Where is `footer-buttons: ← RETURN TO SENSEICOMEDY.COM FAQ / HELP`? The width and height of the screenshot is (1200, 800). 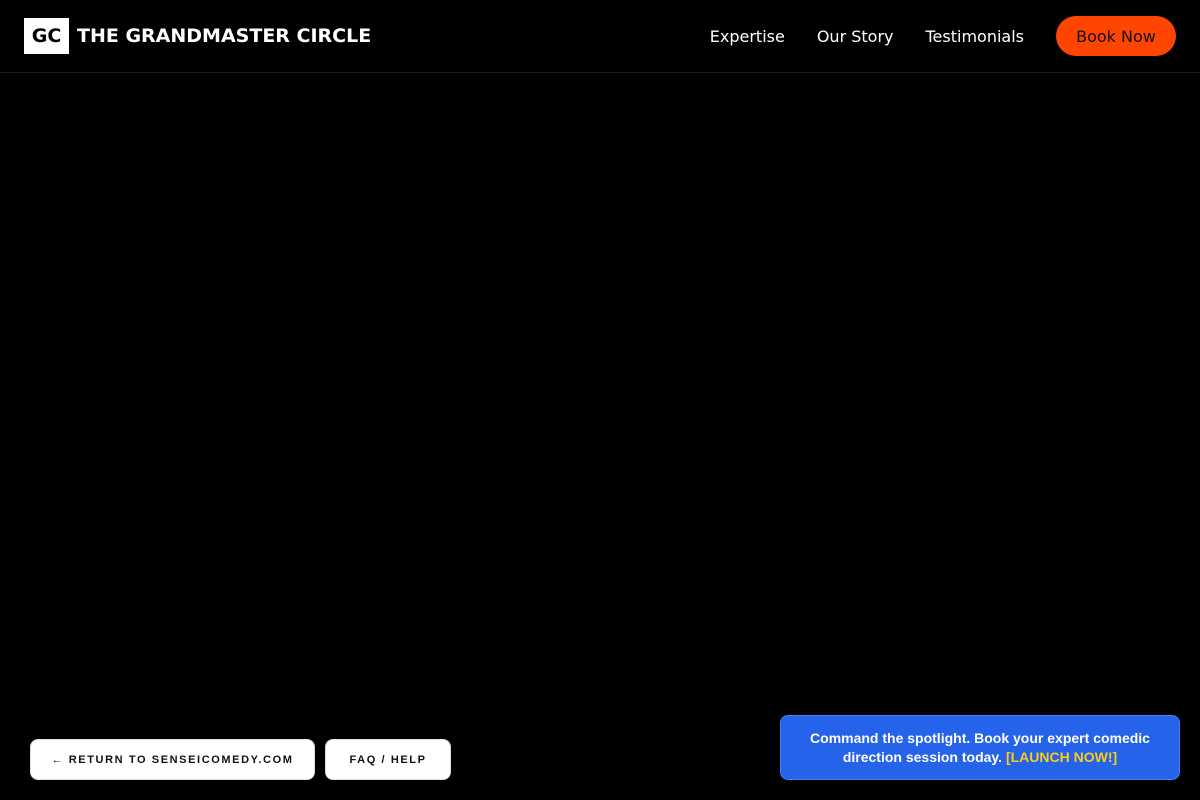
footer-buttons: ← RETURN TO SENSEICOMEDY.COM FAQ / HELP is located at coordinates (240, 759).